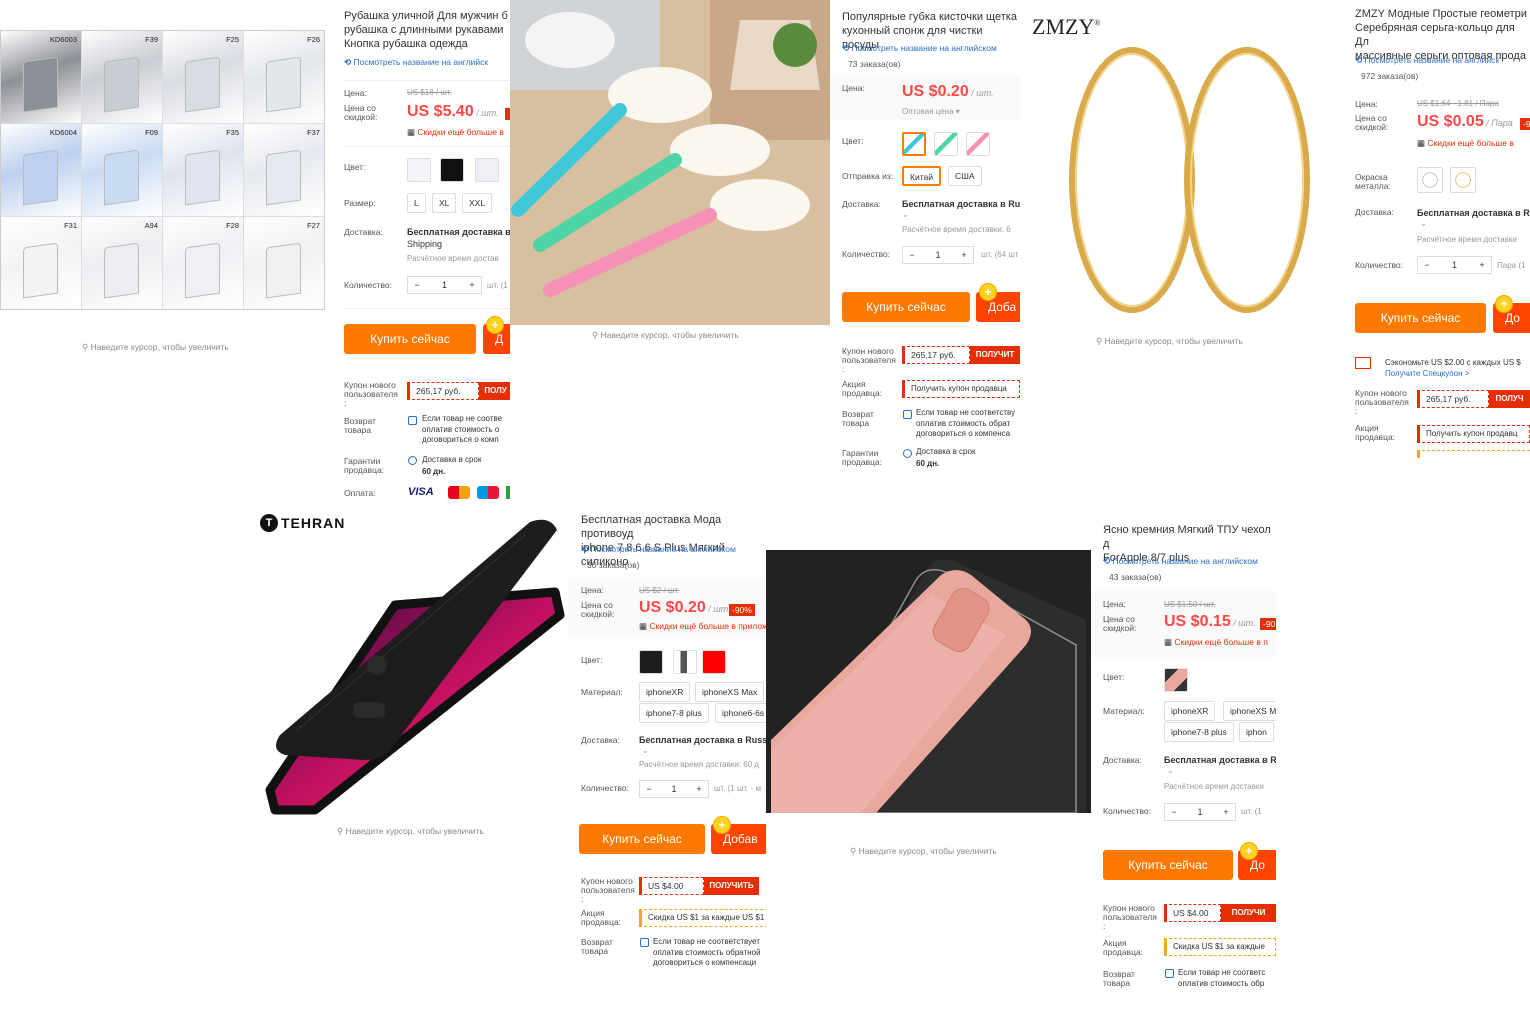 This screenshot has height=1020, width=1530. What do you see at coordinates (921, 176) in the screenshot?
I see `ship-from-china: Китай` at bounding box center [921, 176].